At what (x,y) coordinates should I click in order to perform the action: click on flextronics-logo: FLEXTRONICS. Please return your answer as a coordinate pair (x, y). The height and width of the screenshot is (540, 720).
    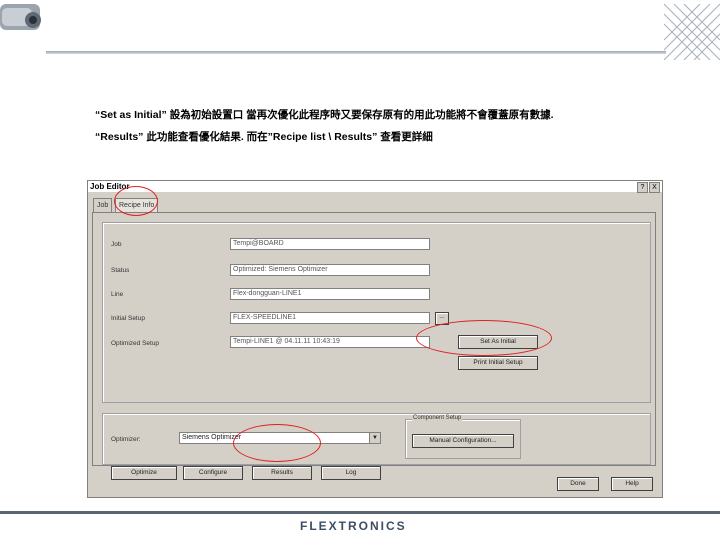
    Looking at the image, I should click on (353, 526).